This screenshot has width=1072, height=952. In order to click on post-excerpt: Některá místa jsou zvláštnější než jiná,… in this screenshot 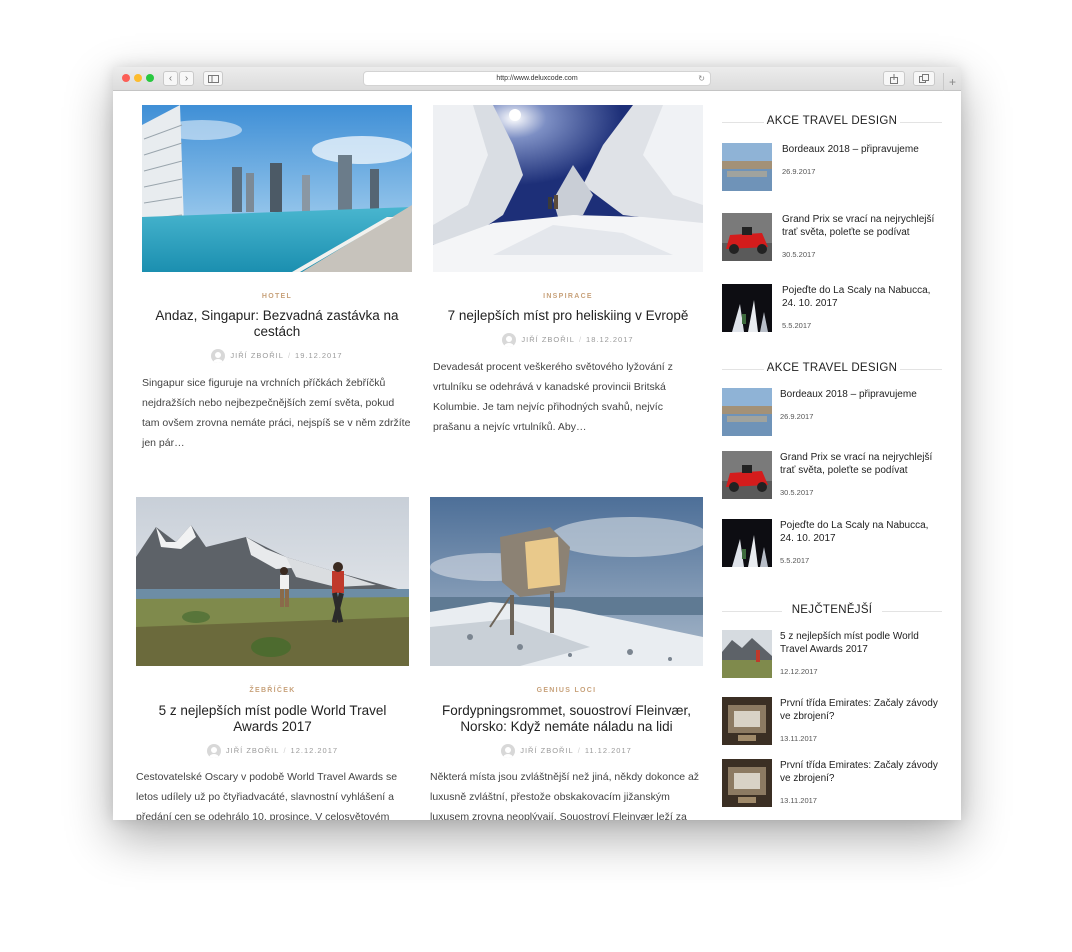, I will do `click(565, 795)`.